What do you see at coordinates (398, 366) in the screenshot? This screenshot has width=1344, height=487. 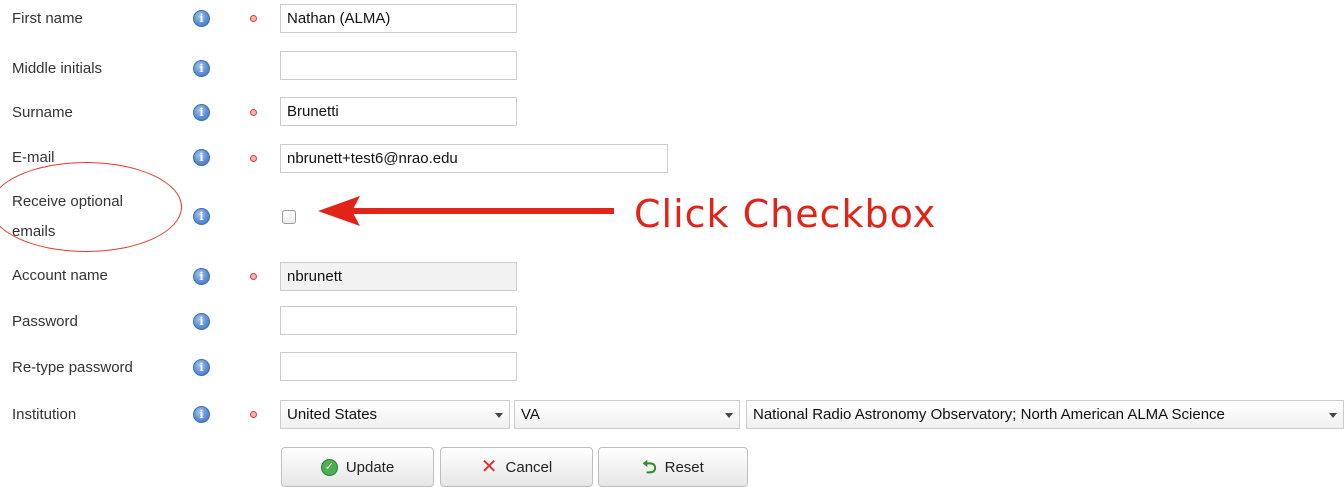 I see `retype-password-input` at bounding box center [398, 366].